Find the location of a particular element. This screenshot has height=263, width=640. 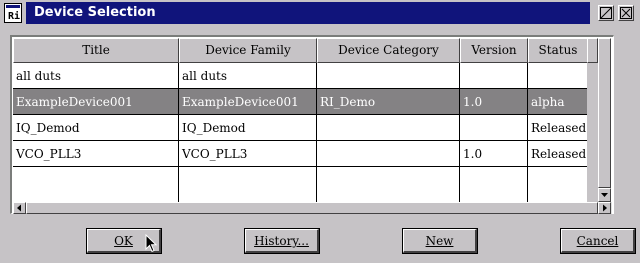

table-row: IQ_Demod IQ_Demod Released is located at coordinates (300, 128).